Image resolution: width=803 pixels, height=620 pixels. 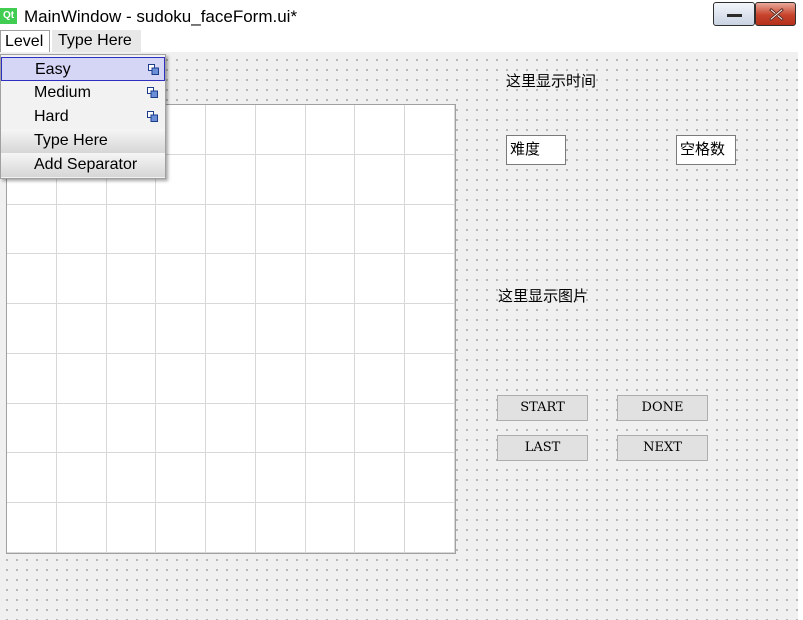 I want to click on title-bar: Qt MainWindow - sudoku_faceForm.ui*, so click(x=401, y=15).